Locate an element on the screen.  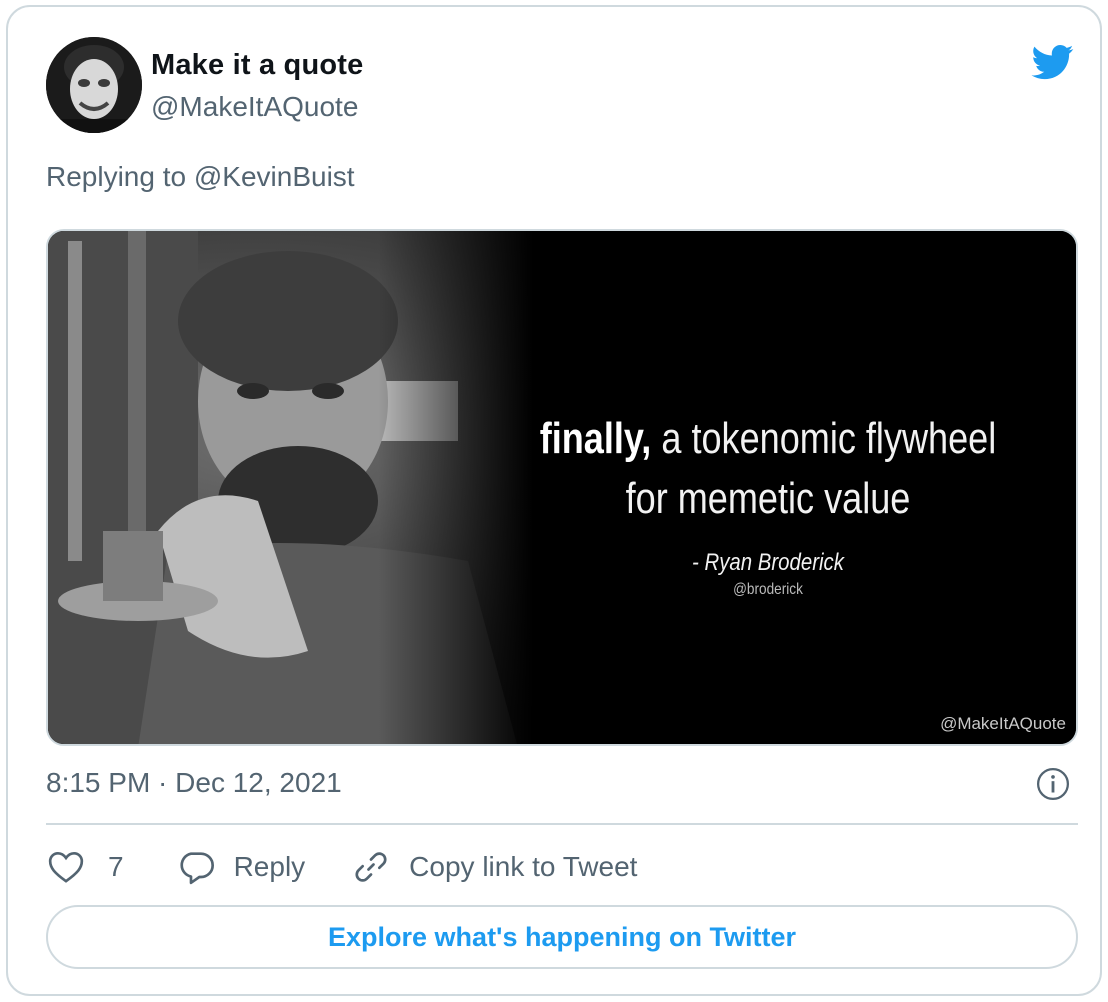
quote-line-1: a tokenomic flywheel is located at coordinates (824, 438).